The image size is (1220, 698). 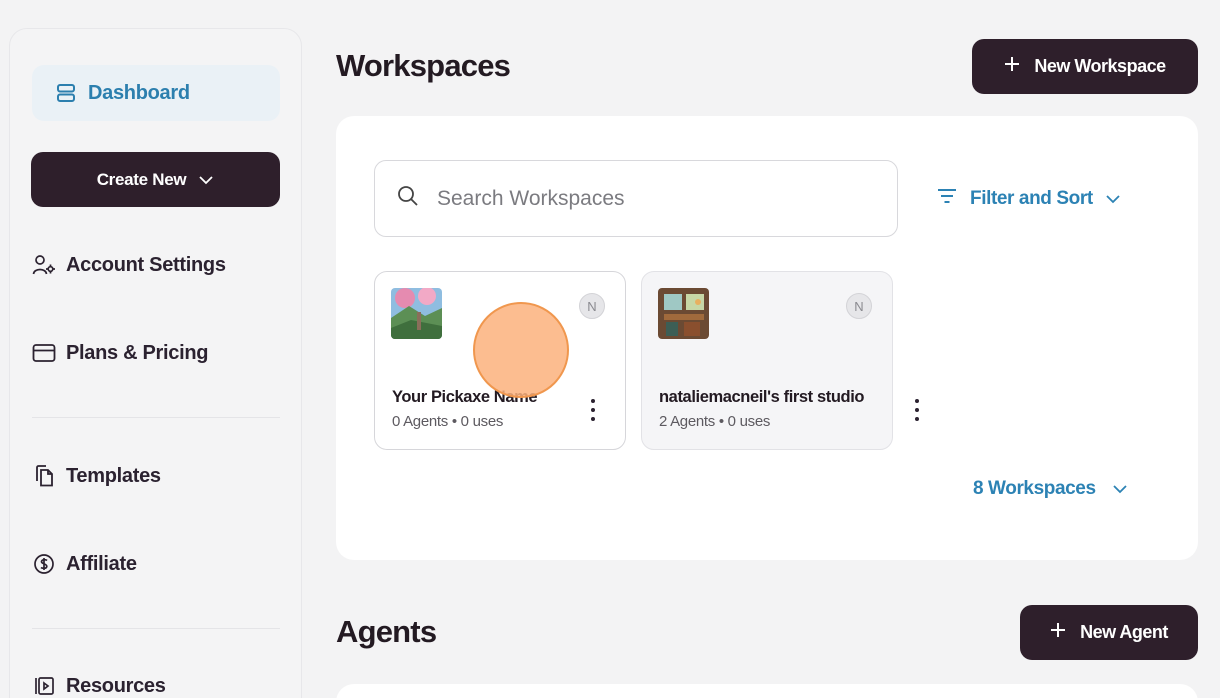 I want to click on sidebar-item-label: Account Settings, so click(x=146, y=264).